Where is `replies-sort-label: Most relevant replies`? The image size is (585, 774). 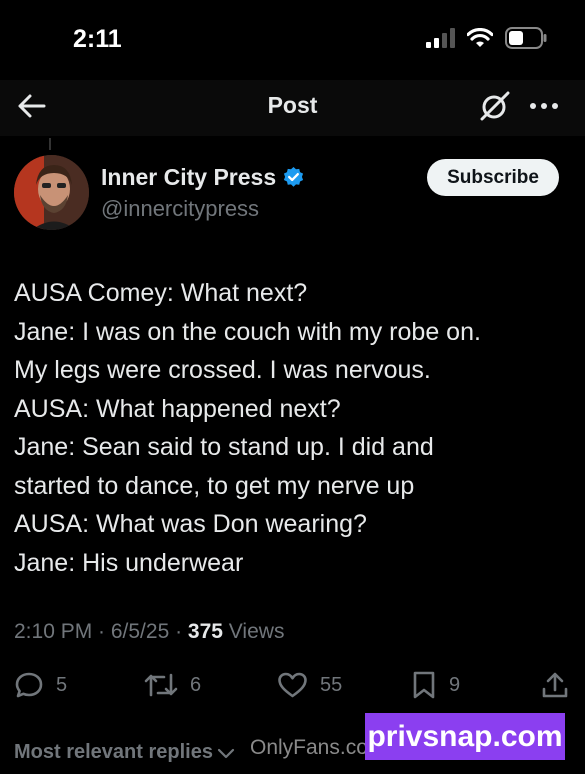 replies-sort-label: Most relevant replies is located at coordinates (113, 752).